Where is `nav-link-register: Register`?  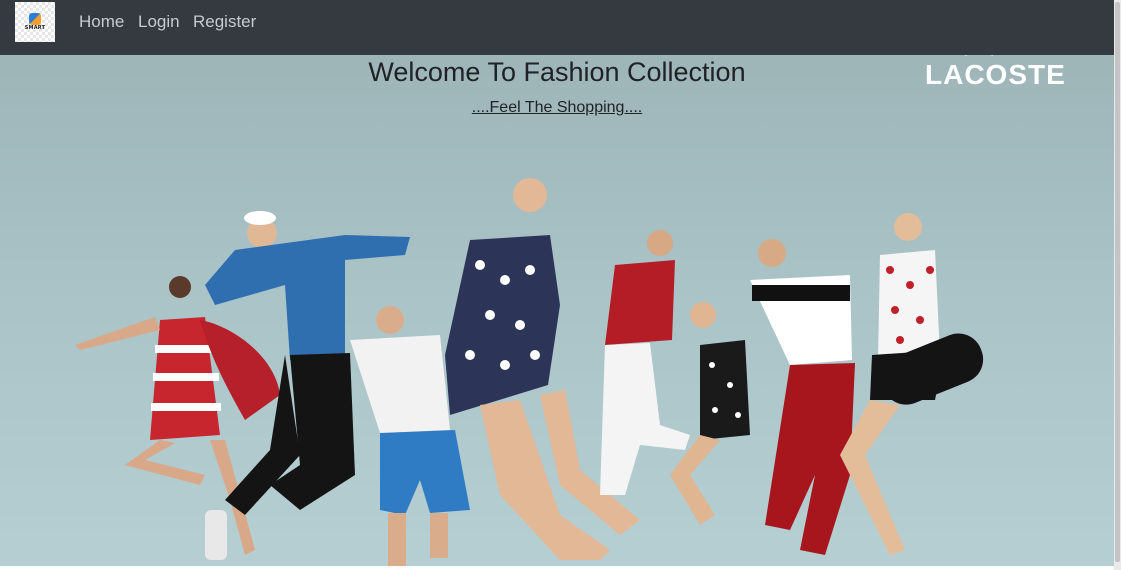
nav-link-register: Register is located at coordinates (224, 22).